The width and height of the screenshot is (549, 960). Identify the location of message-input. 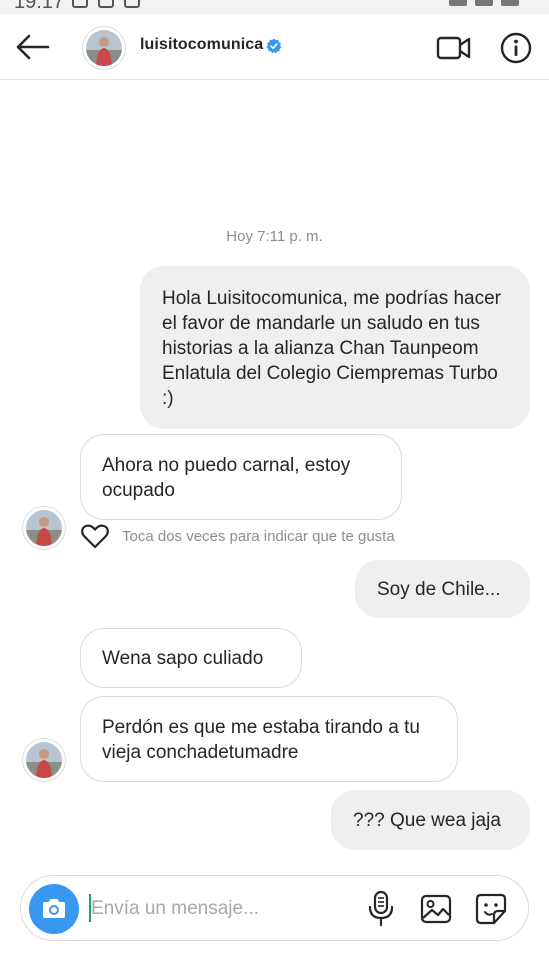
(221, 909).